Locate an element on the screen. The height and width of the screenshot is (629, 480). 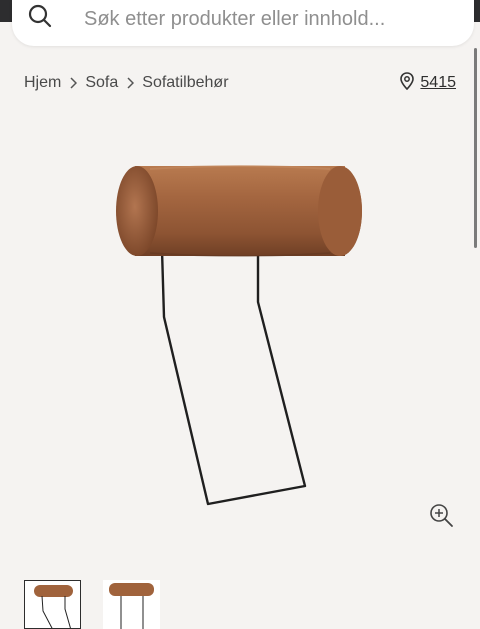
zoom-in-icon is located at coordinates (441, 515).